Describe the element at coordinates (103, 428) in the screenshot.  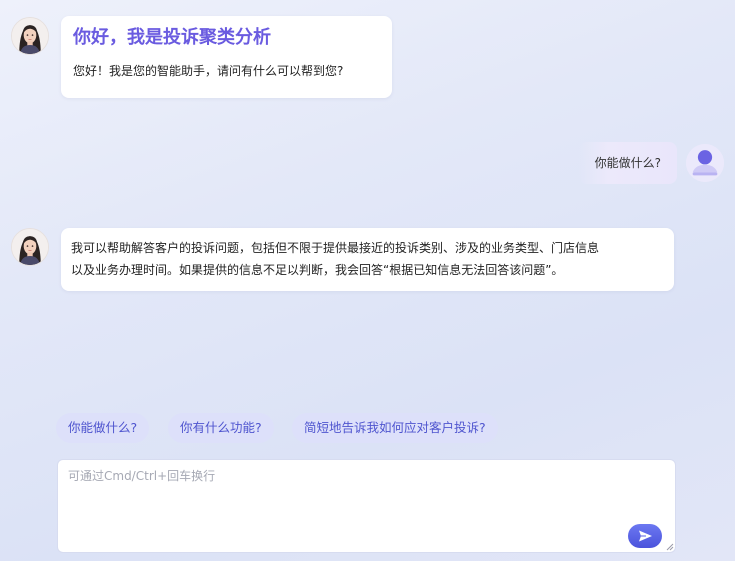
I see `suggestion-chip: 你能做什么?` at that location.